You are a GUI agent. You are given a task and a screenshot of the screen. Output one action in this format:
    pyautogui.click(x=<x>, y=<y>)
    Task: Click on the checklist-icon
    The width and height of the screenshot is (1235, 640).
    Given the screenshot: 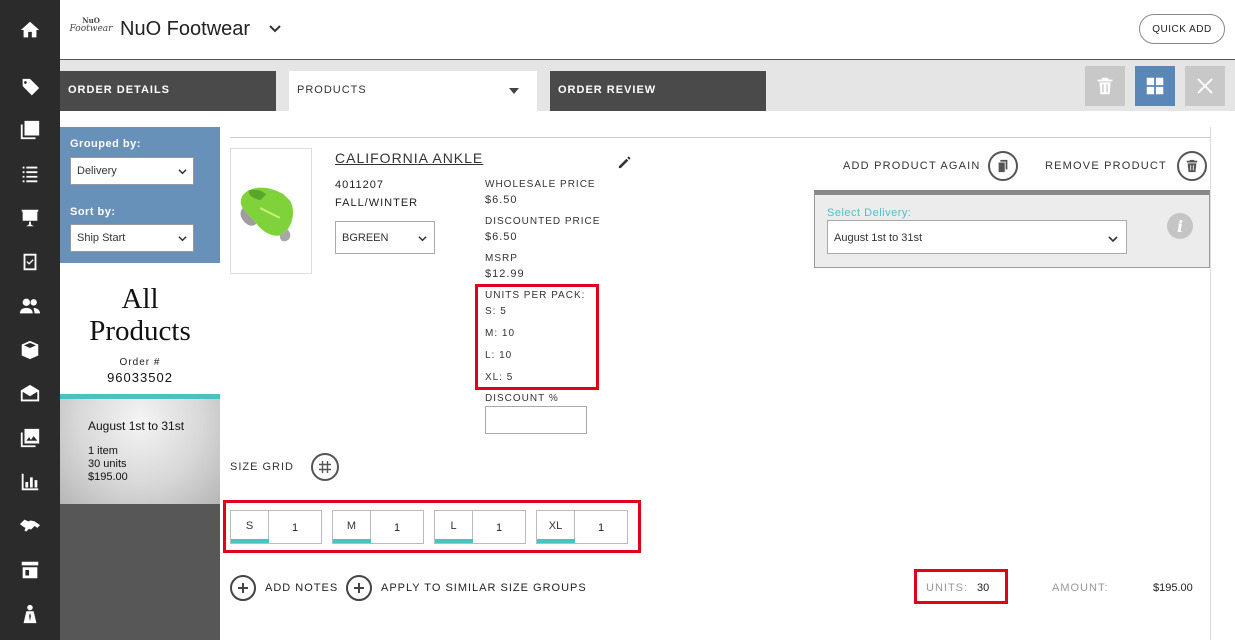 What is the action you would take?
    pyautogui.click(x=30, y=262)
    